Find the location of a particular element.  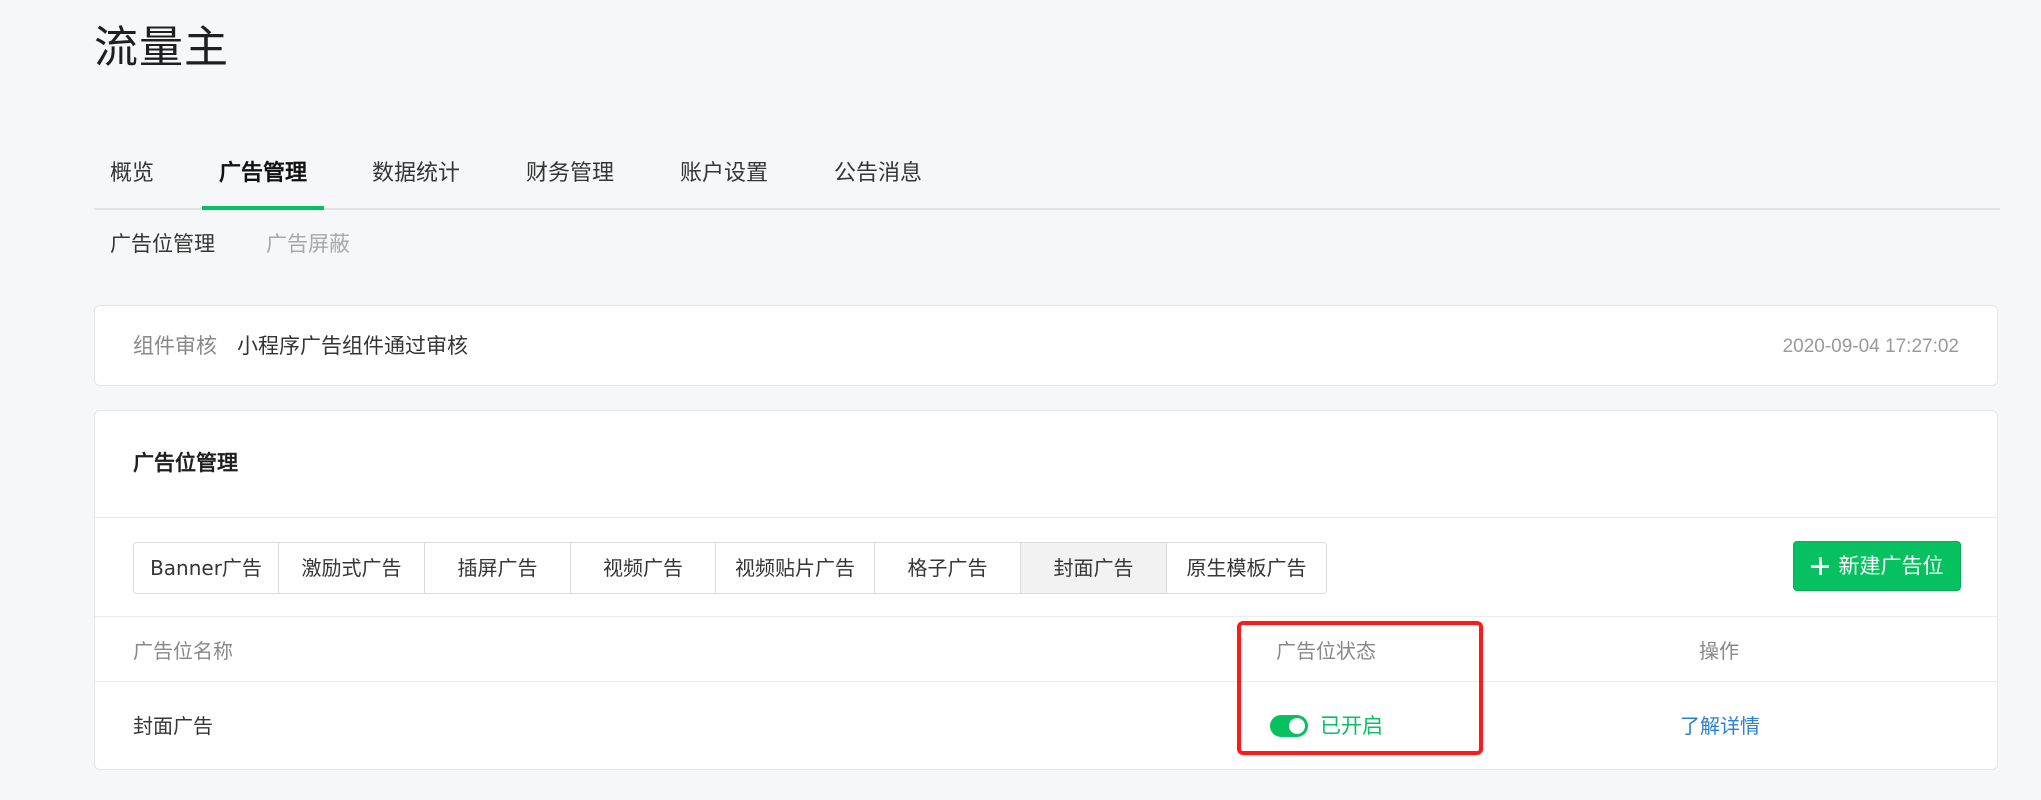

notice-timestamp: 2020-09-04 17:27:02 is located at coordinates (1870, 346).